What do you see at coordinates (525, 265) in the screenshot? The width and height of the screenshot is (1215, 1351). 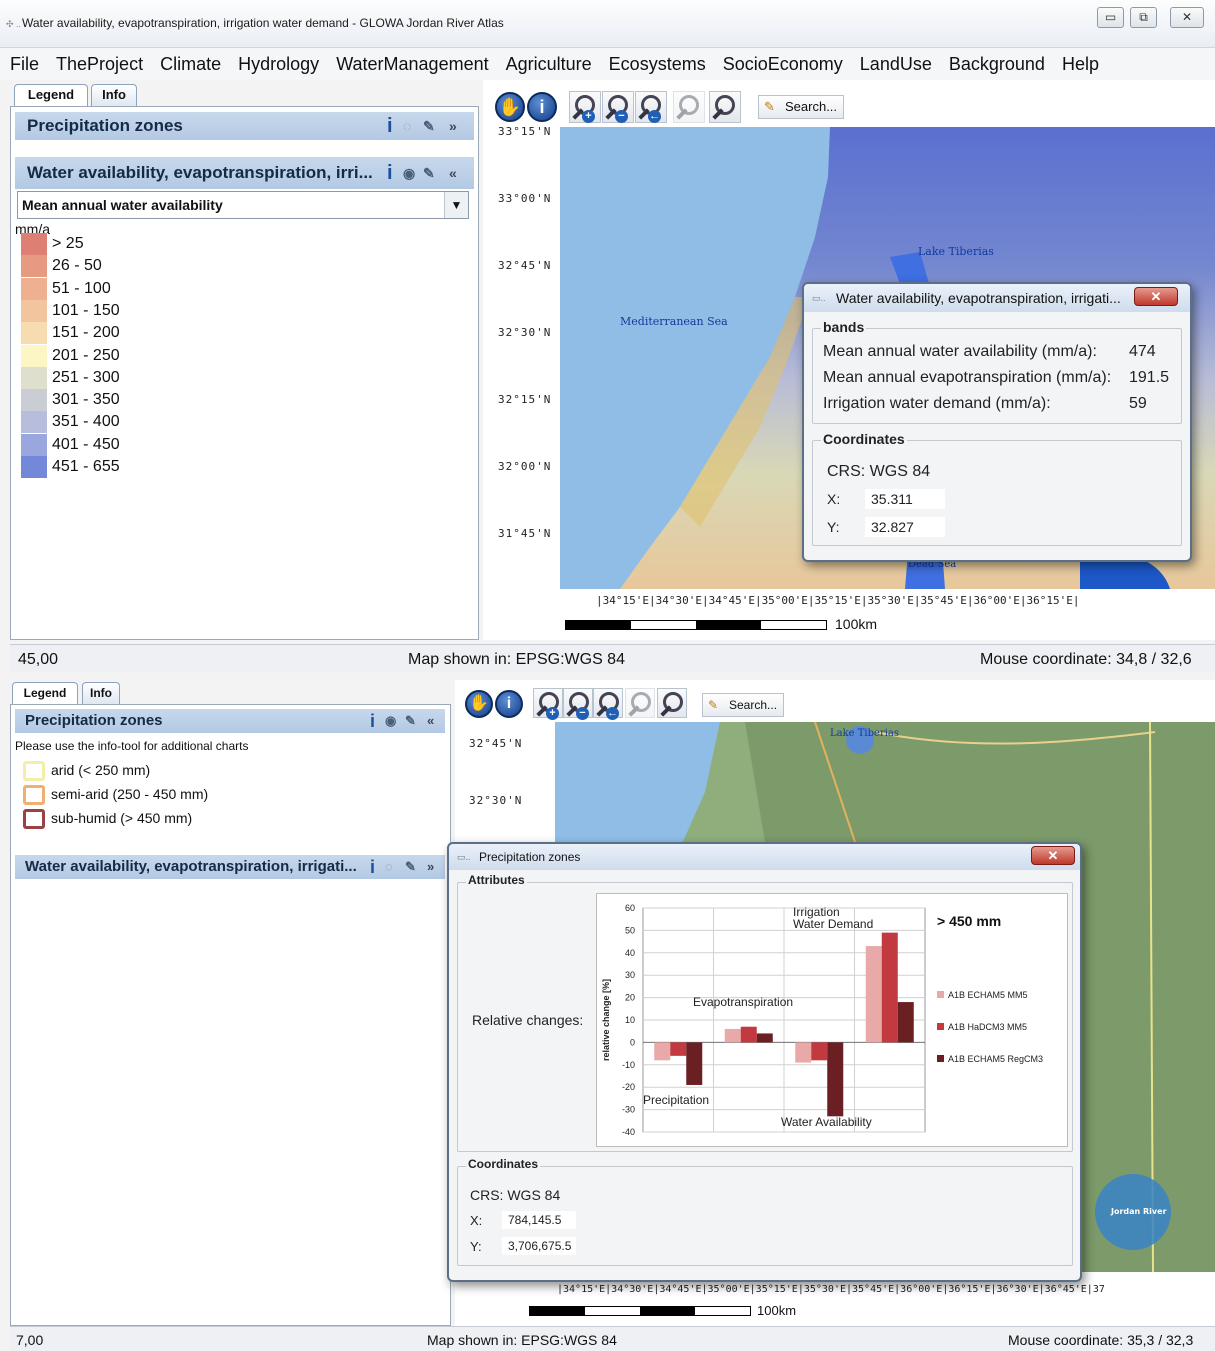 I see `latitude-label: 32°45'N` at bounding box center [525, 265].